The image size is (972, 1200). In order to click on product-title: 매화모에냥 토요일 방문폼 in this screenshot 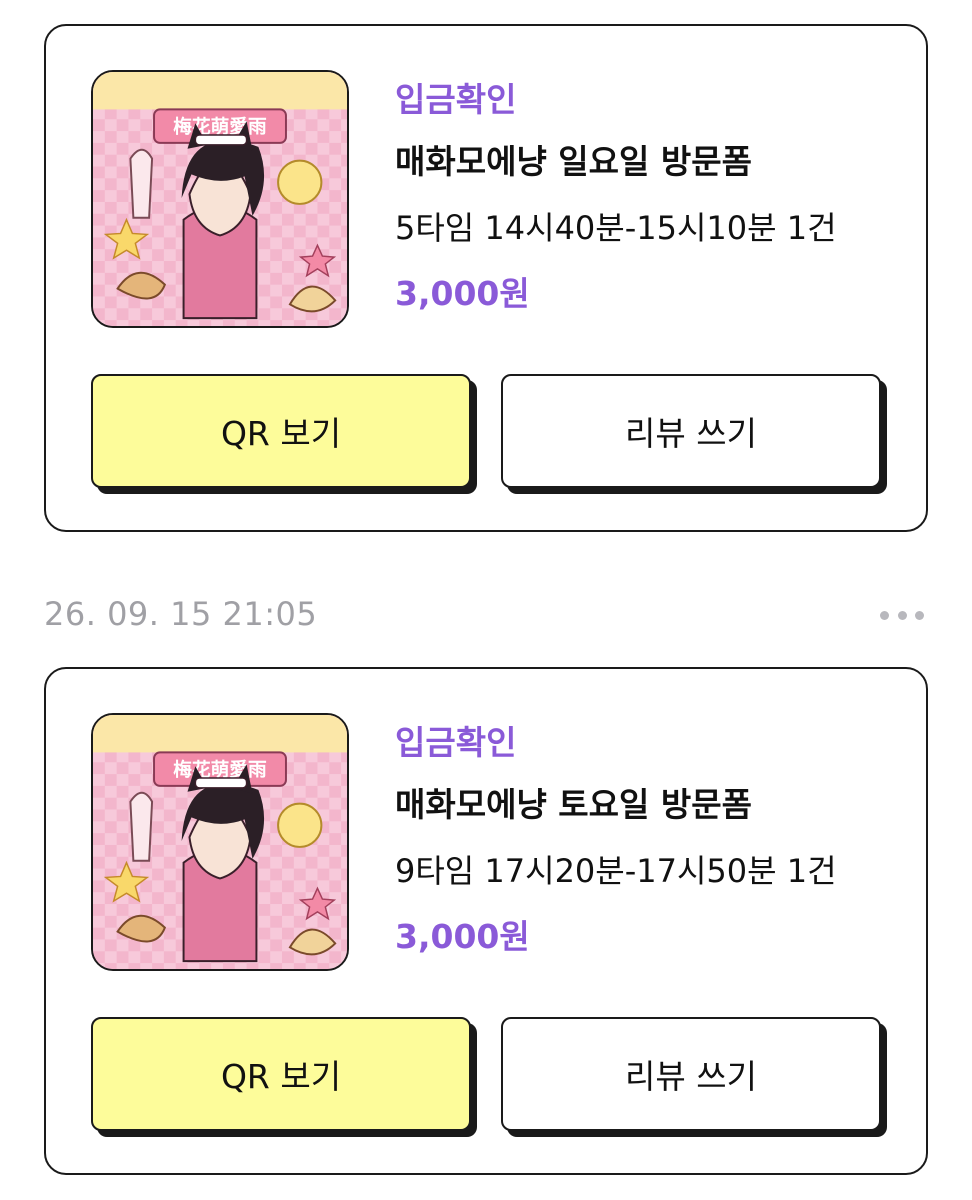, I will do `click(650, 805)`.